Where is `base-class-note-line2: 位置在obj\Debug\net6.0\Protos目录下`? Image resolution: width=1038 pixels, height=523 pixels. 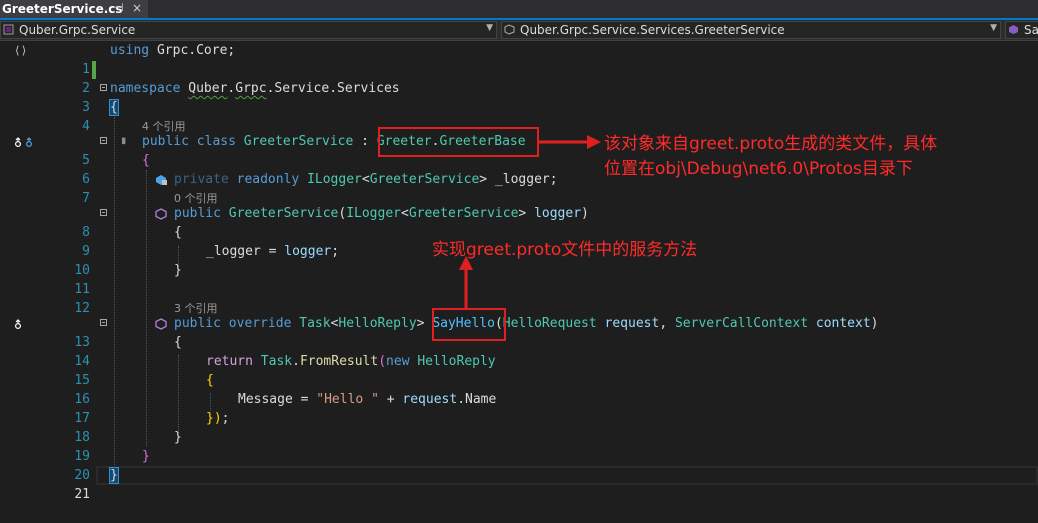 base-class-note-line2: 位置在obj\Debug\net6.0\Protos目录下 is located at coordinates (758, 169).